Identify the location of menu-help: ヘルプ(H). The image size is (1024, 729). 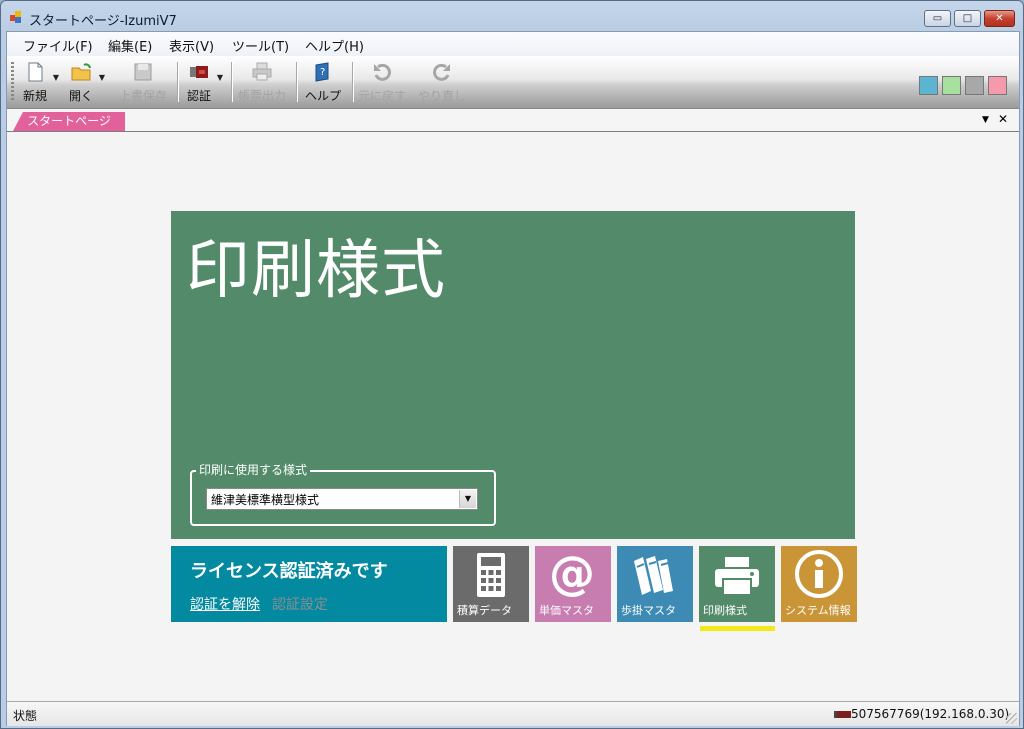
(334, 45).